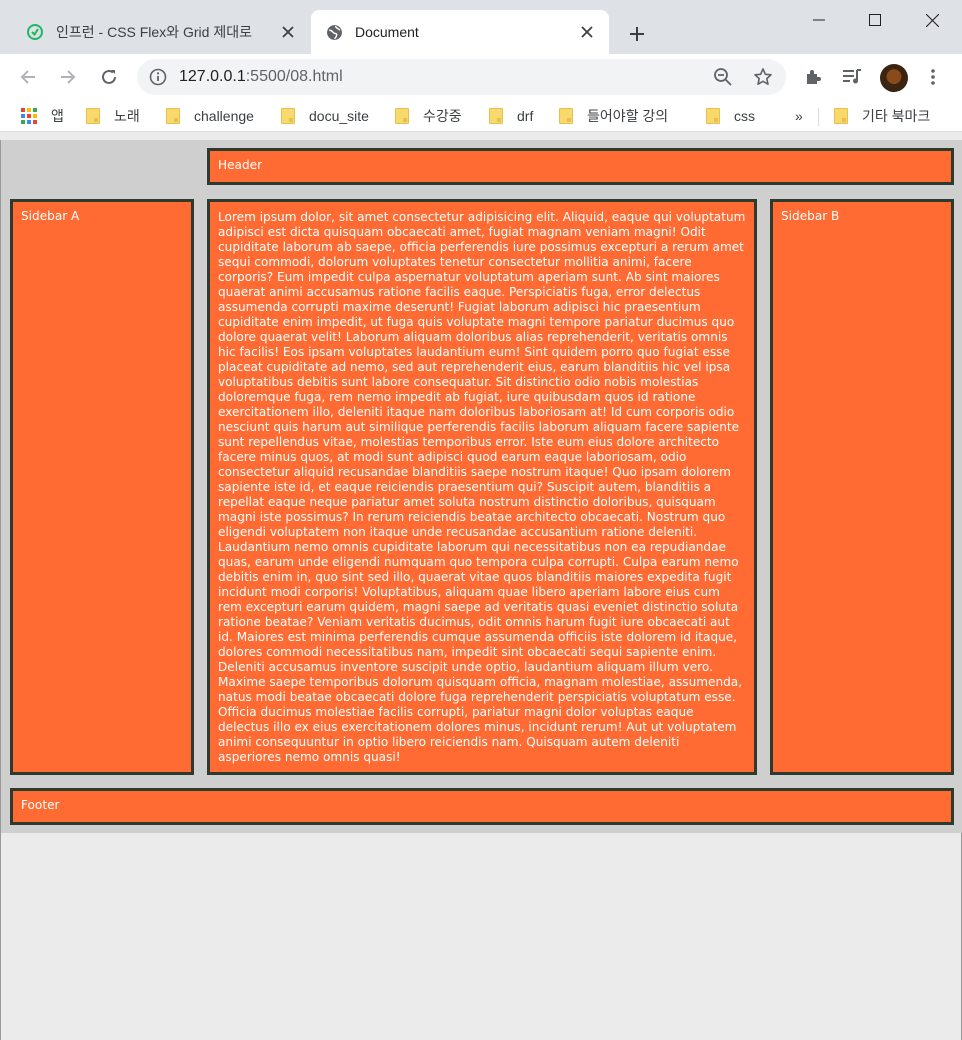  Describe the element at coordinates (50, 216) in the screenshot. I see `sidebar-a-label: Sidebar A` at that location.